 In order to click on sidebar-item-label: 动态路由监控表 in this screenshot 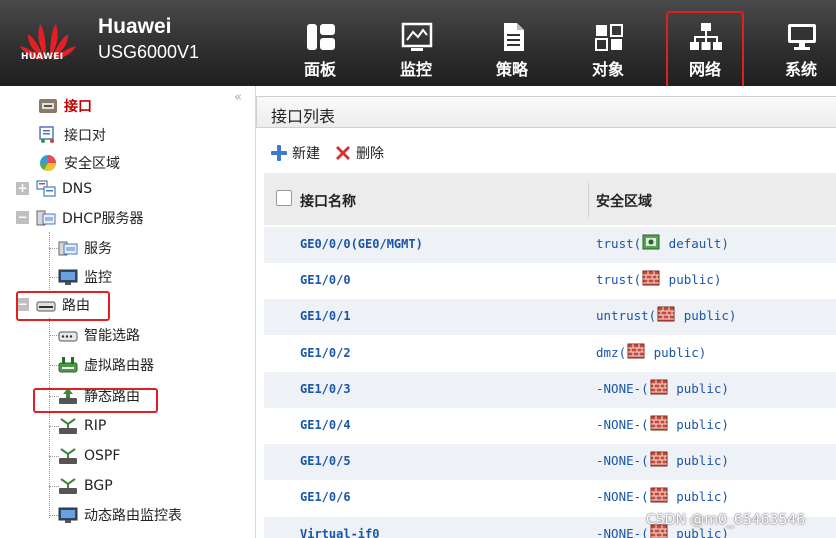, I will do `click(133, 516)`.